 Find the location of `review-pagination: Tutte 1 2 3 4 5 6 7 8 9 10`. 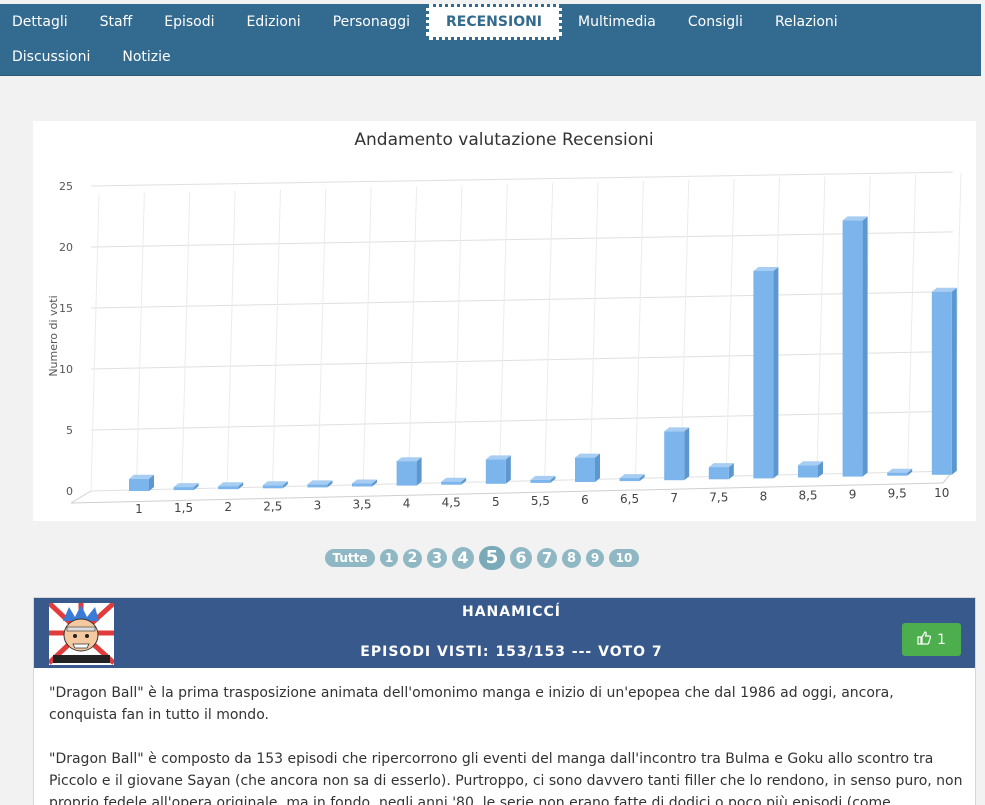

review-pagination: Tutte 1 2 3 4 5 6 7 8 9 10 is located at coordinates (492, 560).